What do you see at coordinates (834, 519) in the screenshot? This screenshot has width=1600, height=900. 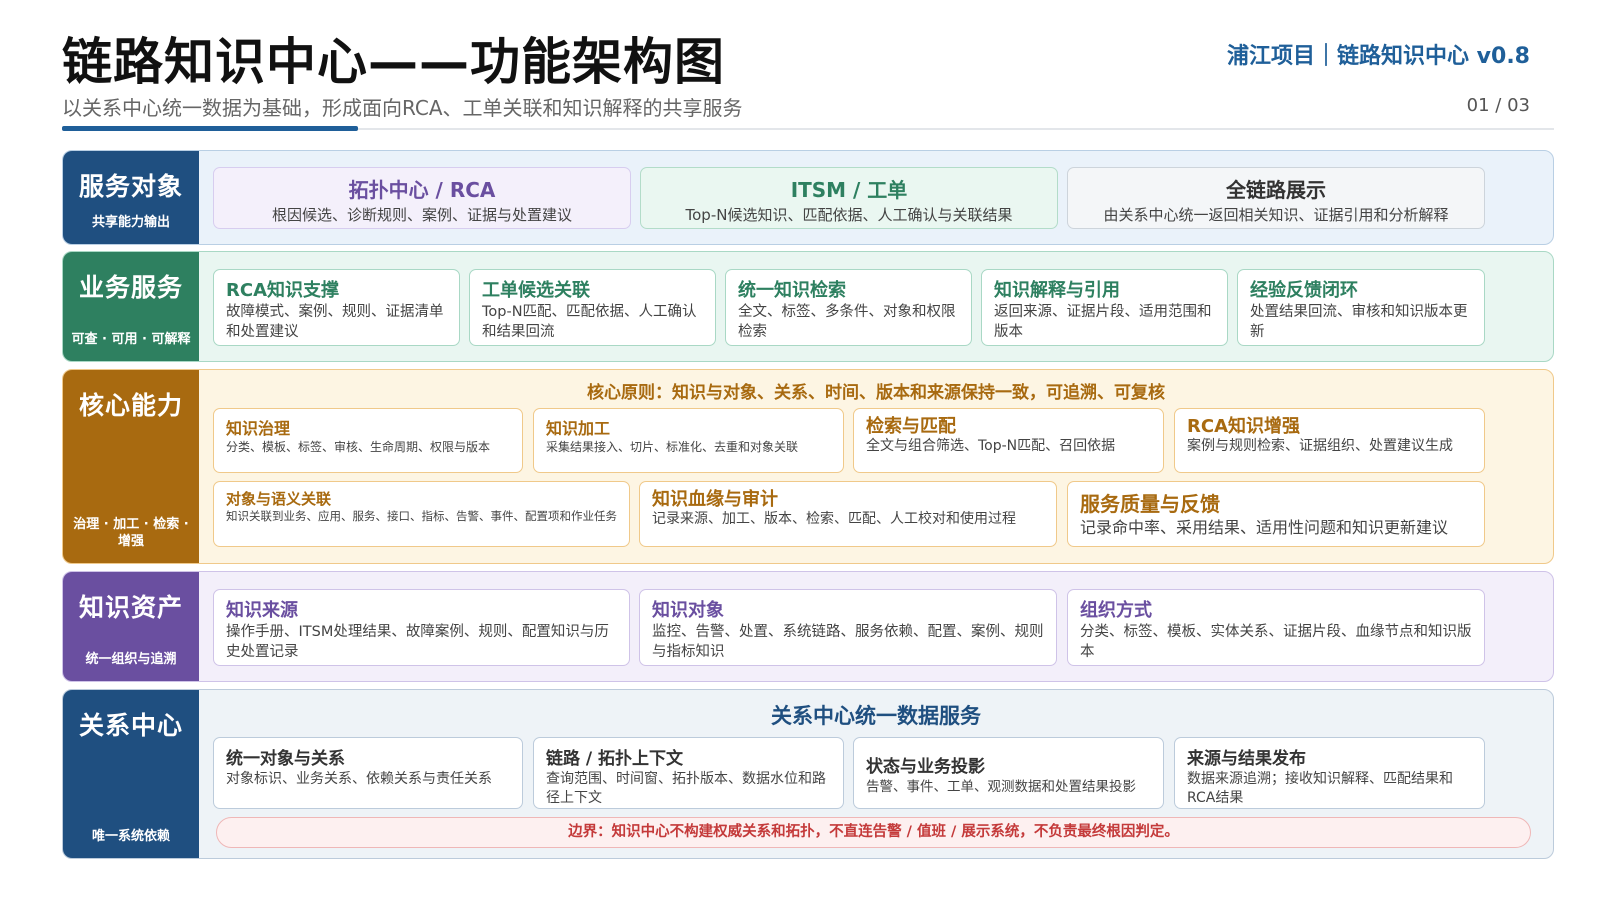 I see `card-desc: 记录来源、加工、版本、检索、匹配、人工校对和使用过程` at bounding box center [834, 519].